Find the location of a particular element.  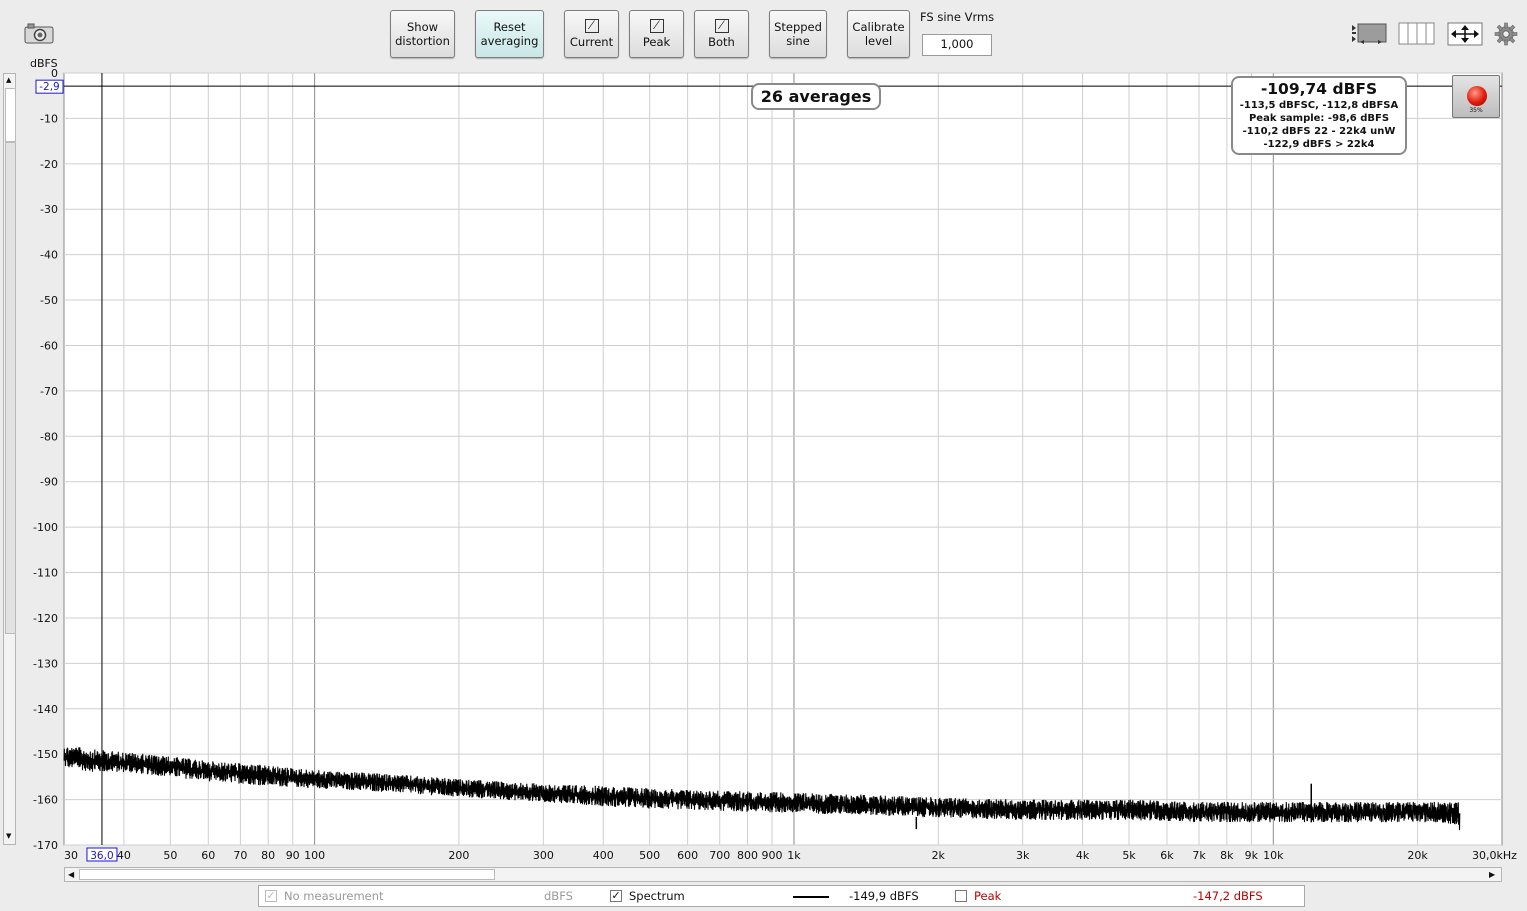

x-tick-label: 4k is located at coordinates (1083, 855).